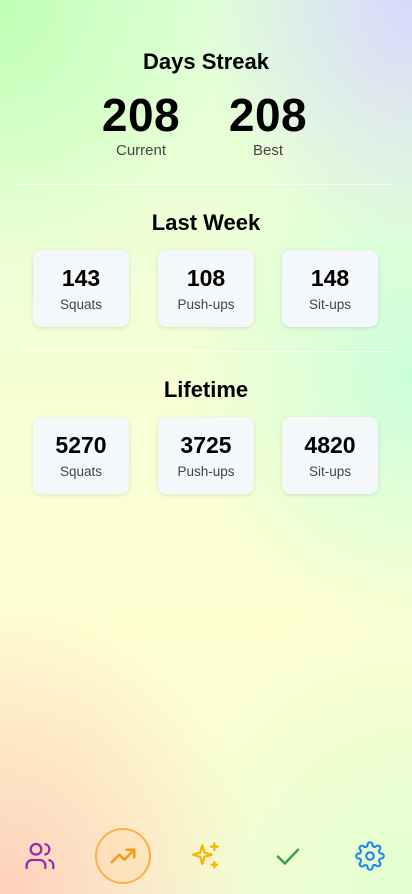  Describe the element at coordinates (206, 278) in the screenshot. I see `stat-value: 108` at that location.